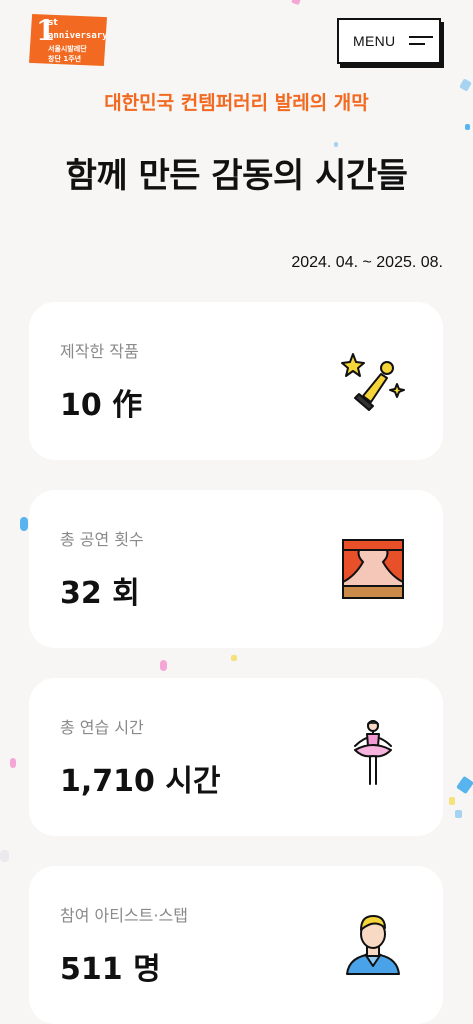  What do you see at coordinates (236, 103) in the screenshot?
I see `page-subtitle: 대한민국 컨템퍼러리 발레의 개막` at bounding box center [236, 103].